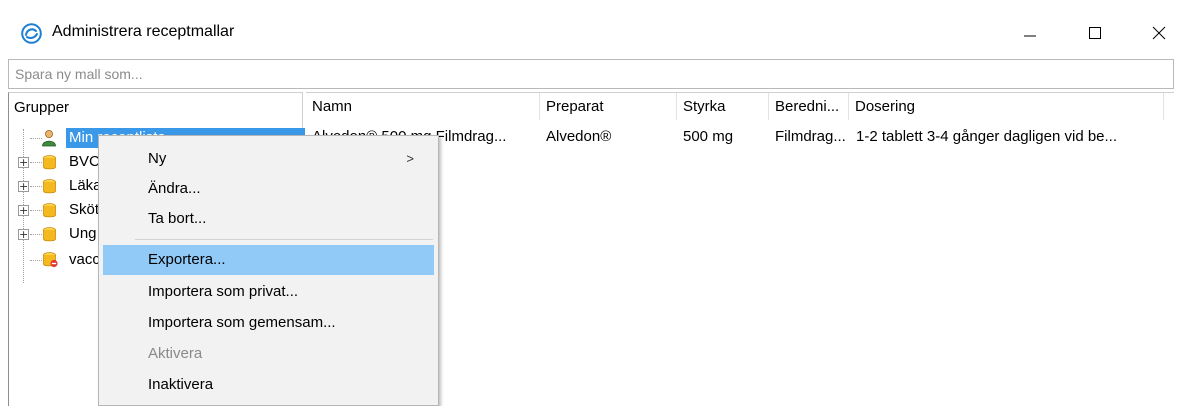 The width and height of the screenshot is (1182, 406). Describe the element at coordinates (591, 74) in the screenshot. I see `save-template-name-input` at that location.